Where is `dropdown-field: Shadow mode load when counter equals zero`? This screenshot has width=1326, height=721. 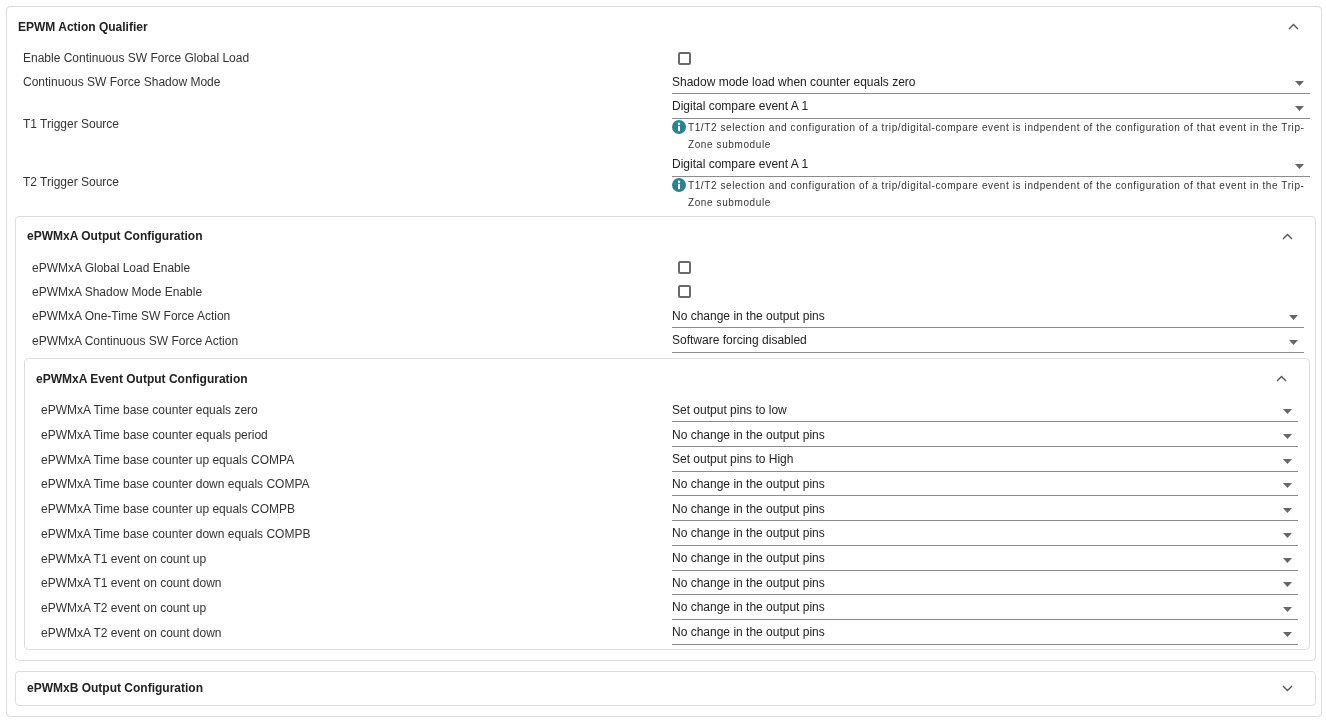
dropdown-field: Shadow mode load when counter equals zero is located at coordinates (991, 82).